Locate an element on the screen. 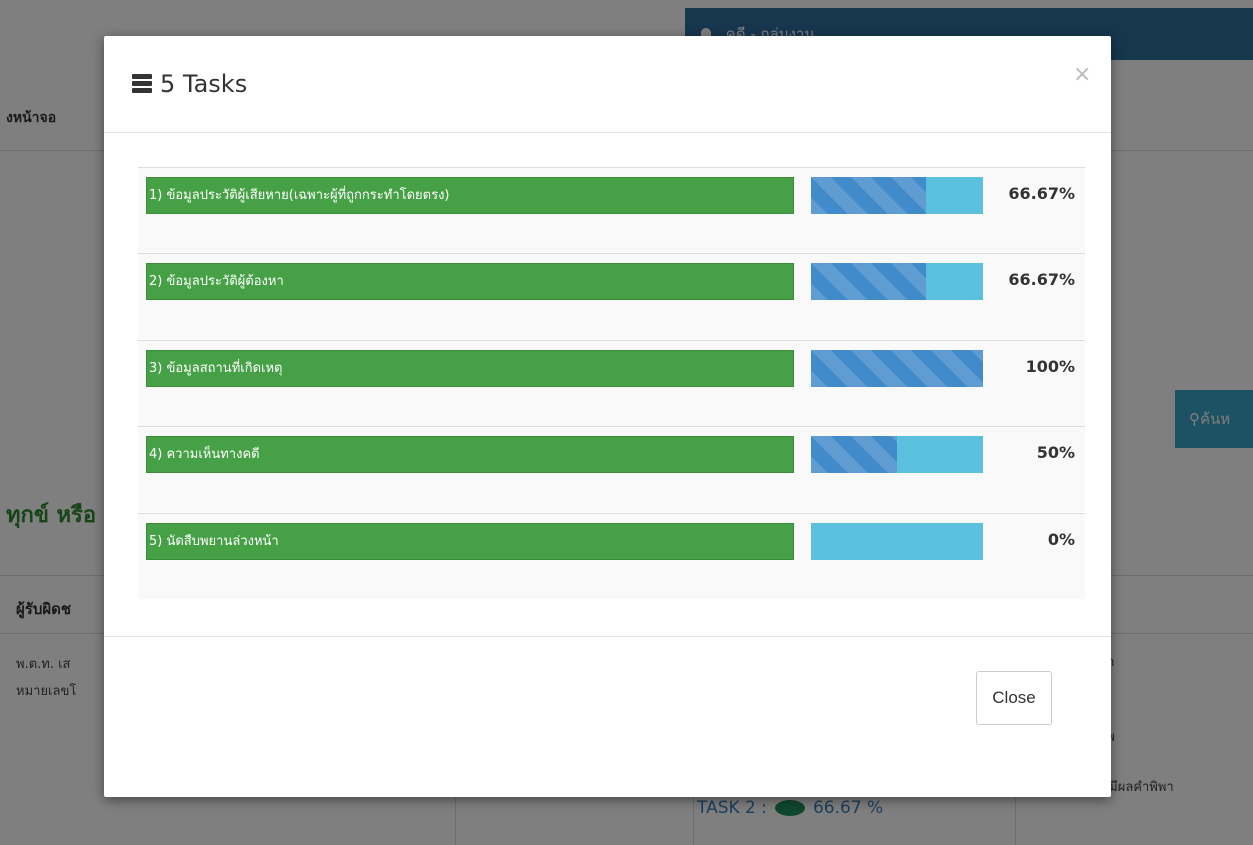 Image resolution: width=1253 pixels, height=845 pixels. task-percent: 100% is located at coordinates (1050, 366).